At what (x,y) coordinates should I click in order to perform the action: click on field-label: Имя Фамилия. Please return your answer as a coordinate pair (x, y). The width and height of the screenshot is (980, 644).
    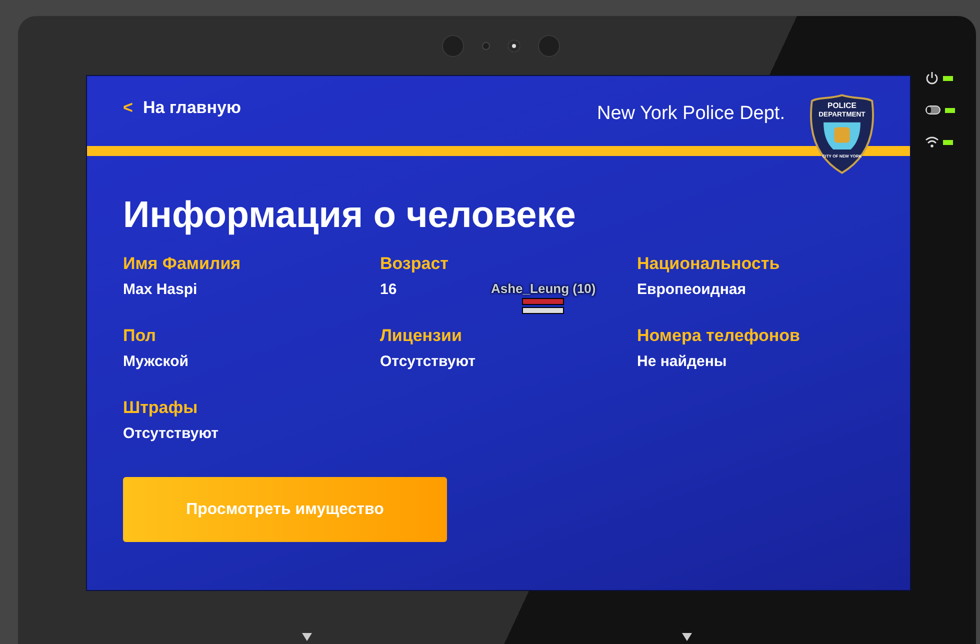
    Looking at the image, I should click on (182, 264).